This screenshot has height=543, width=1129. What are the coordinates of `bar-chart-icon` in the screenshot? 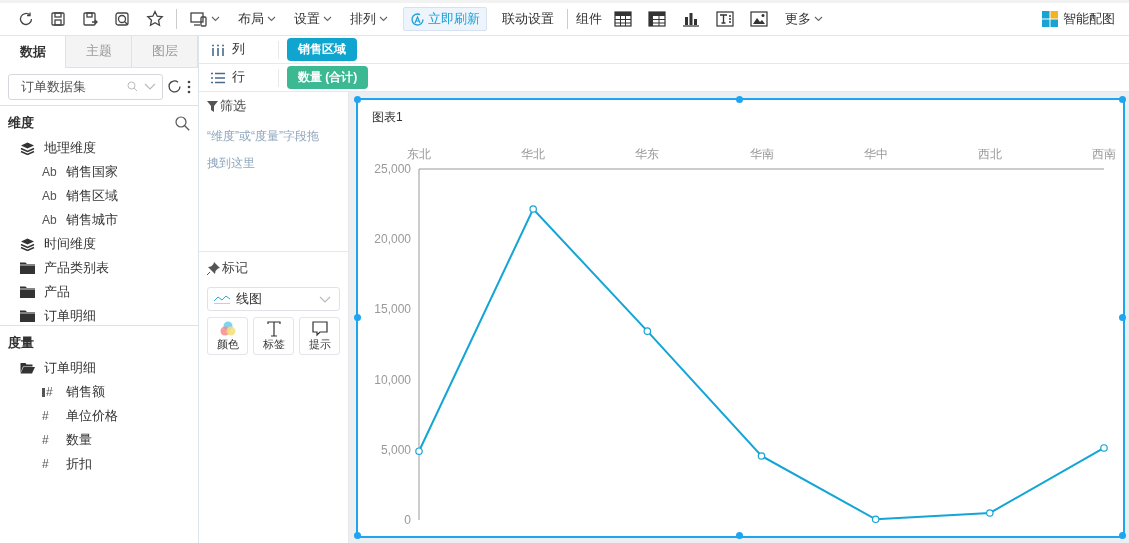 It's located at (691, 19).